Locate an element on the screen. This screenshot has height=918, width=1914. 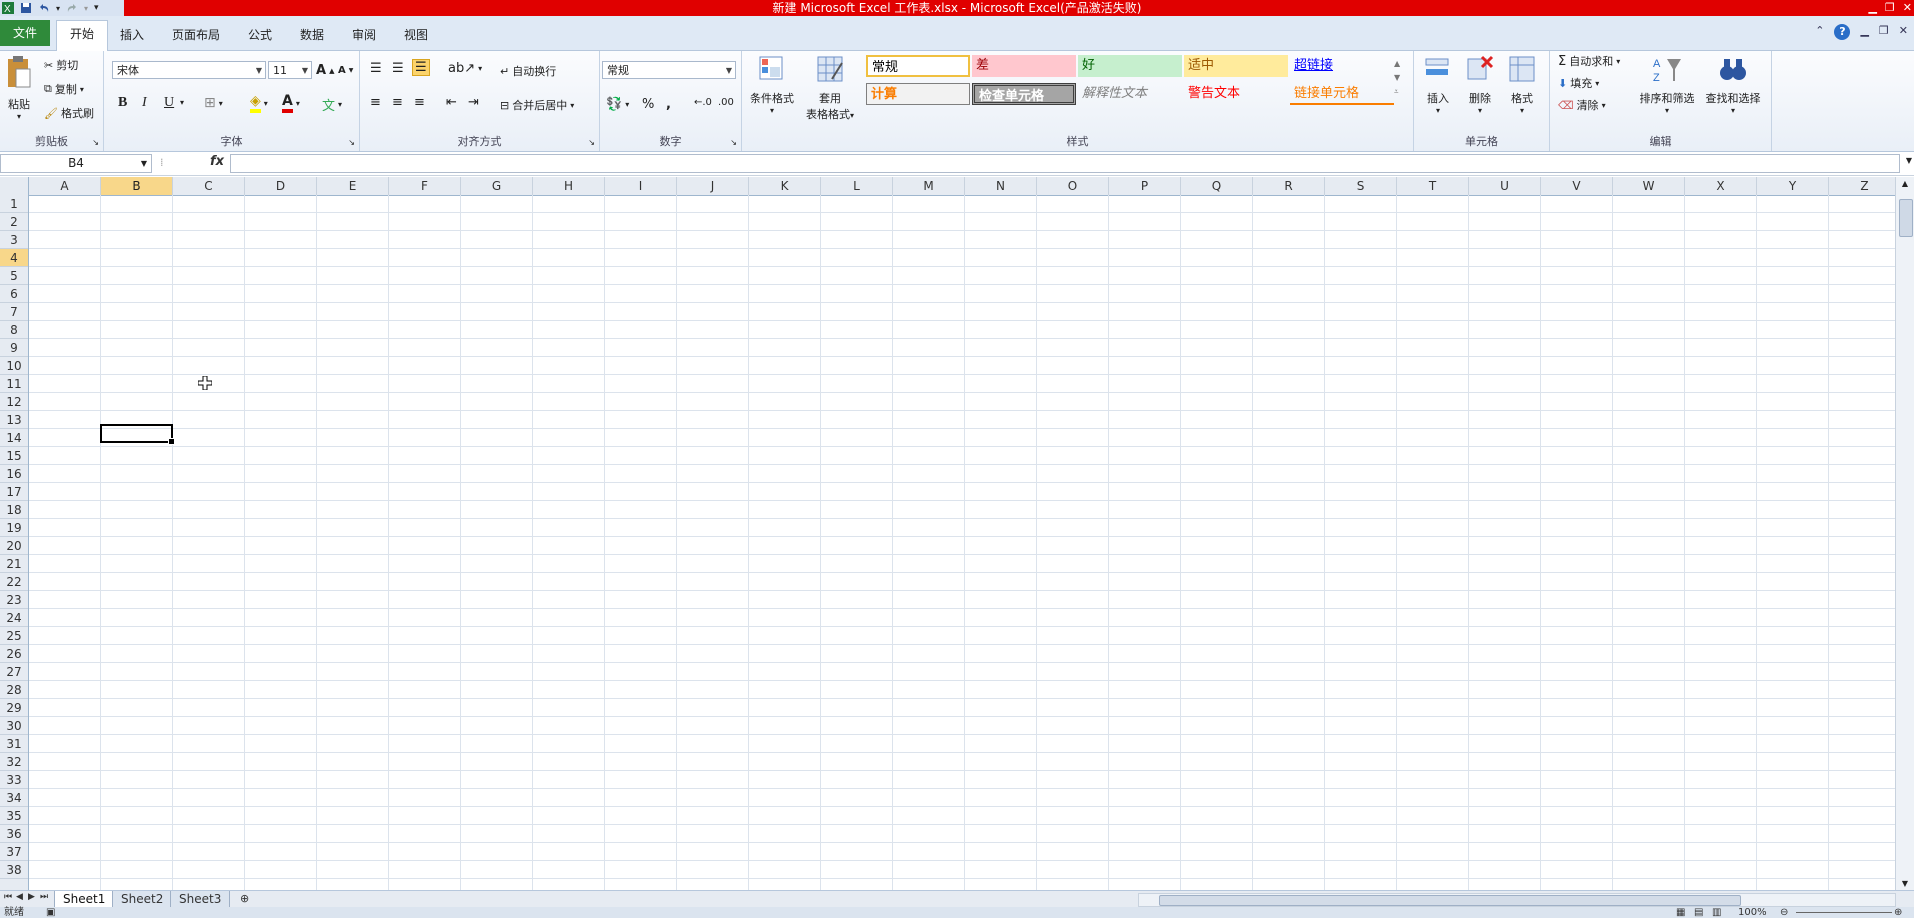
row-header-20: 20 is located at coordinates (14, 546).